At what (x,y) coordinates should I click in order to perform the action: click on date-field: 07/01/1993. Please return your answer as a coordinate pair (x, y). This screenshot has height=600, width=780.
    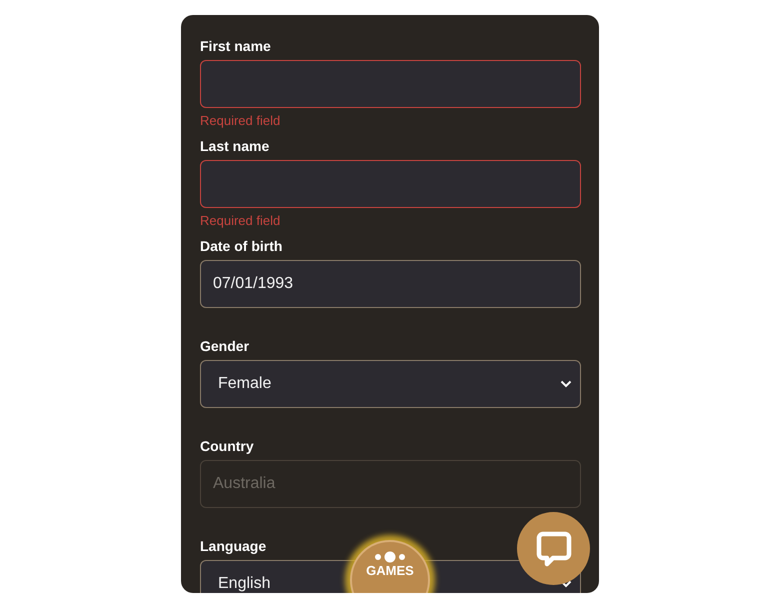
    Looking at the image, I should click on (390, 284).